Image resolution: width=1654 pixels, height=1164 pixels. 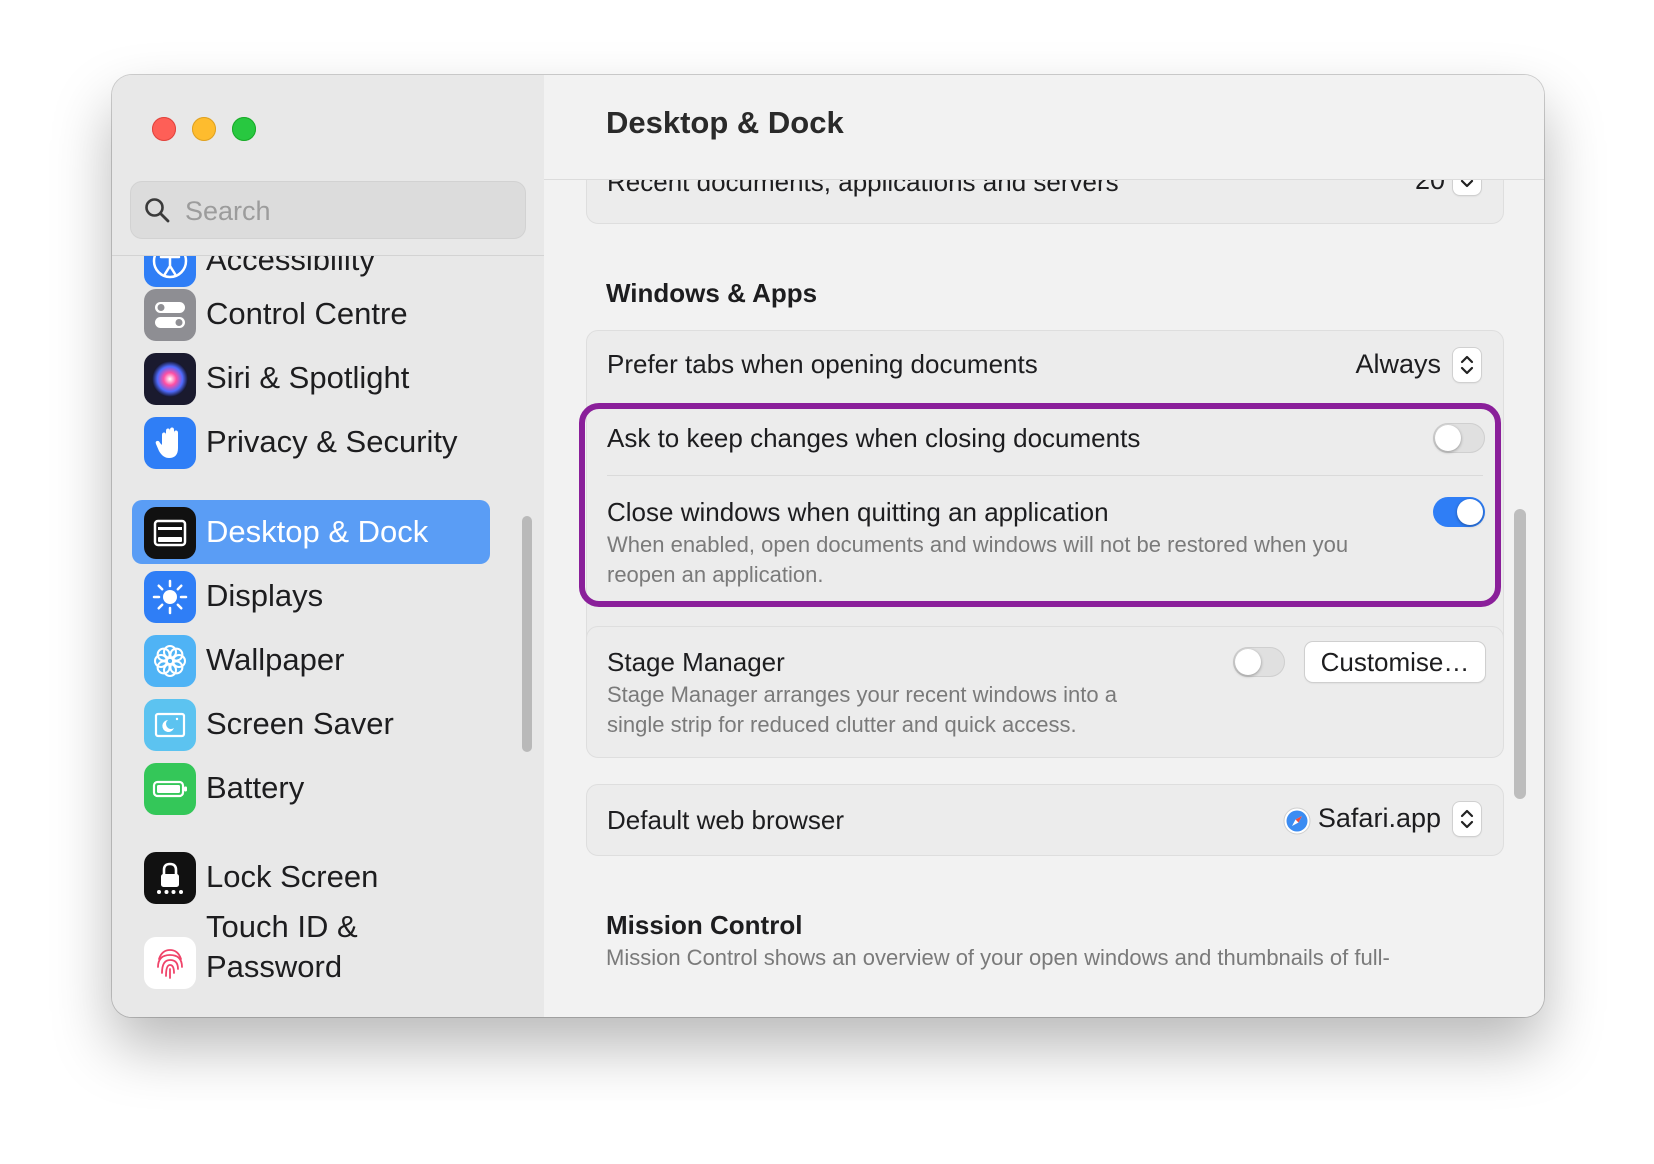 What do you see at coordinates (307, 313) in the screenshot?
I see `sidebar-item-label: Control Centre` at bounding box center [307, 313].